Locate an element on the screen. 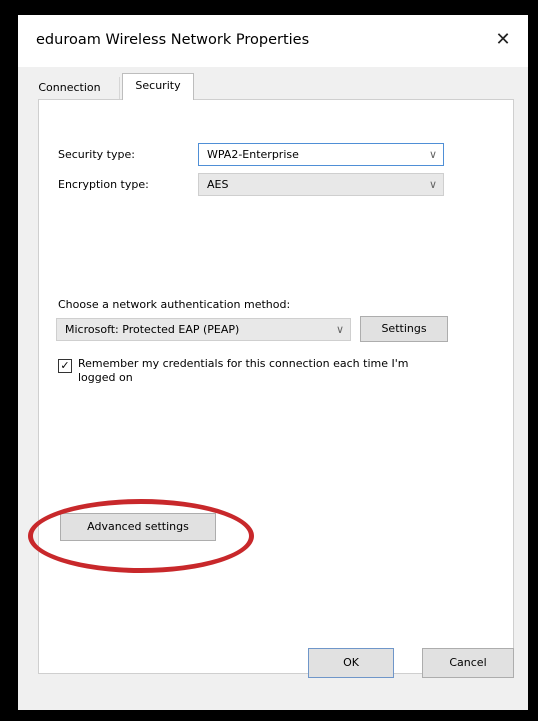 This screenshot has width=538, height=721. tab-connection: Connection is located at coordinates (70, 88).